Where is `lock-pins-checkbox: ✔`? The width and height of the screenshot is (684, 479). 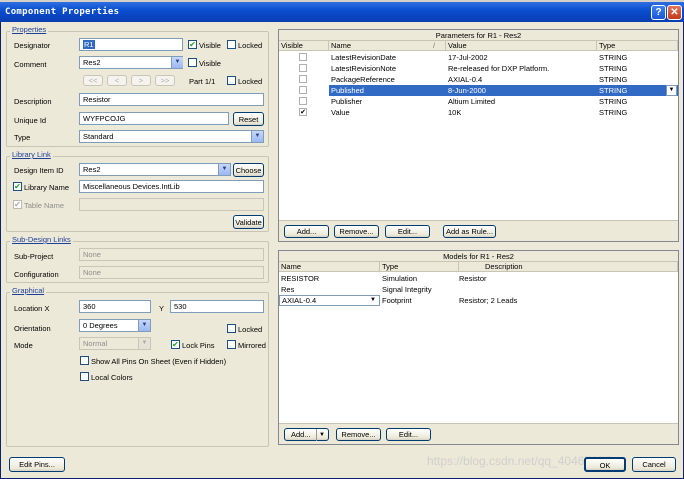
lock-pins-checkbox: ✔ is located at coordinates (175, 344).